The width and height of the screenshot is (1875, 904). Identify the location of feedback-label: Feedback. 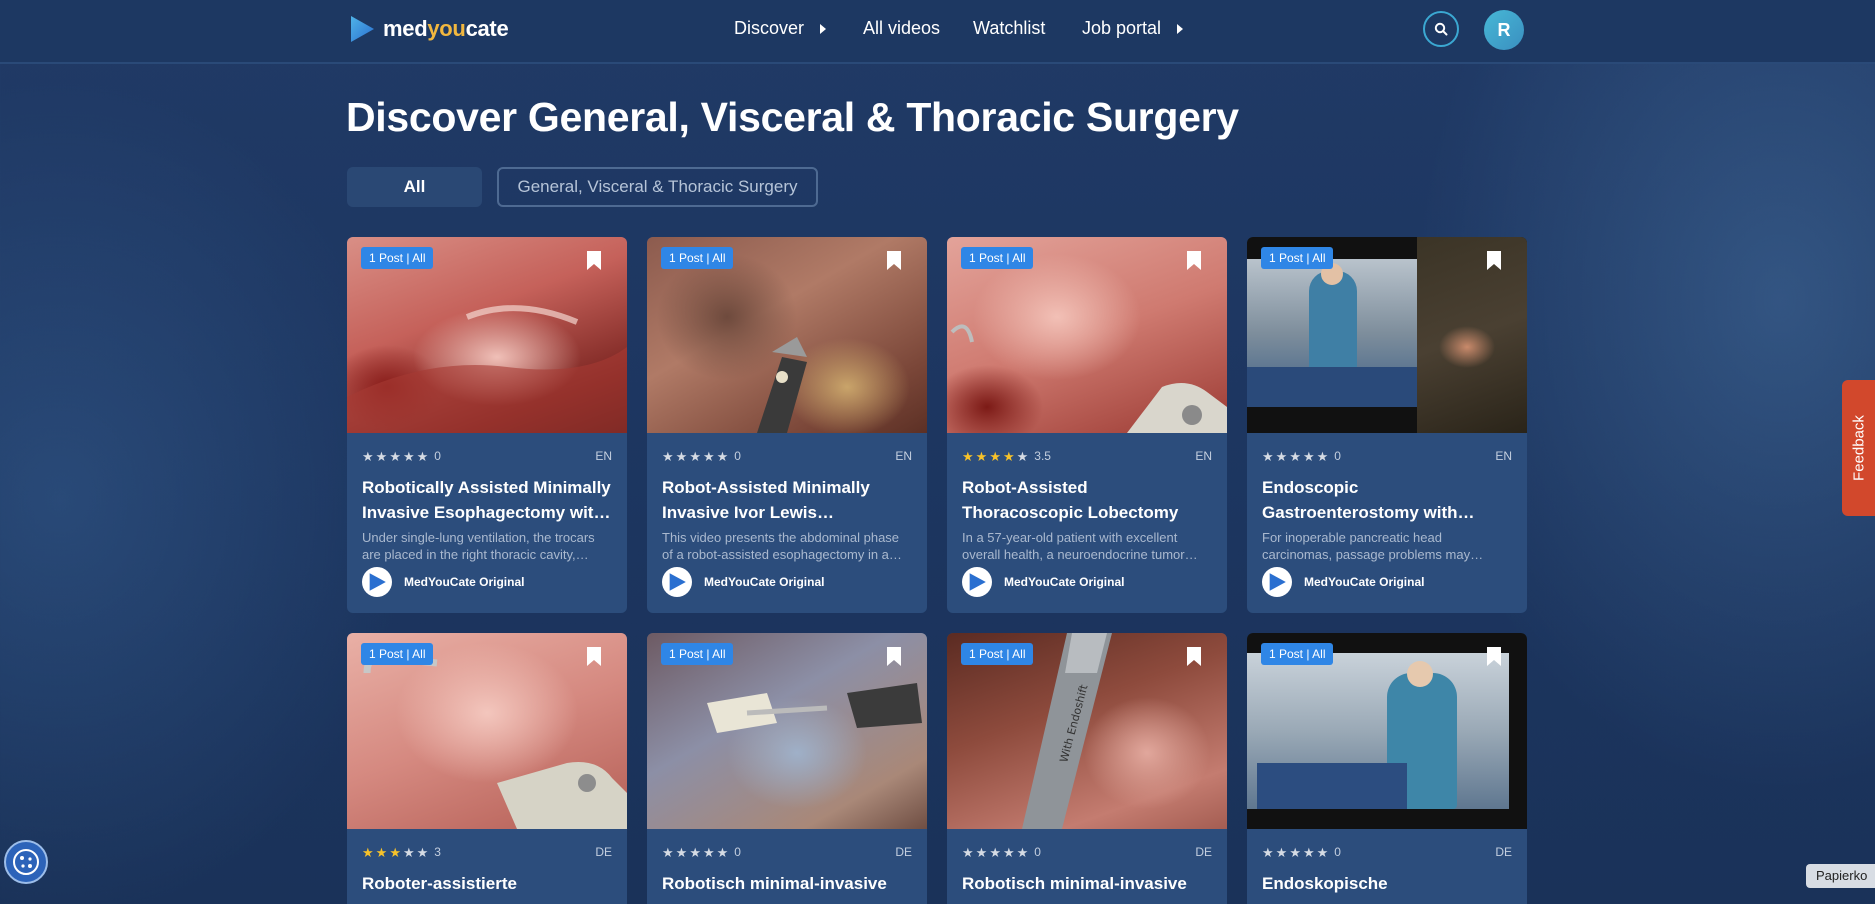
(1858, 448).